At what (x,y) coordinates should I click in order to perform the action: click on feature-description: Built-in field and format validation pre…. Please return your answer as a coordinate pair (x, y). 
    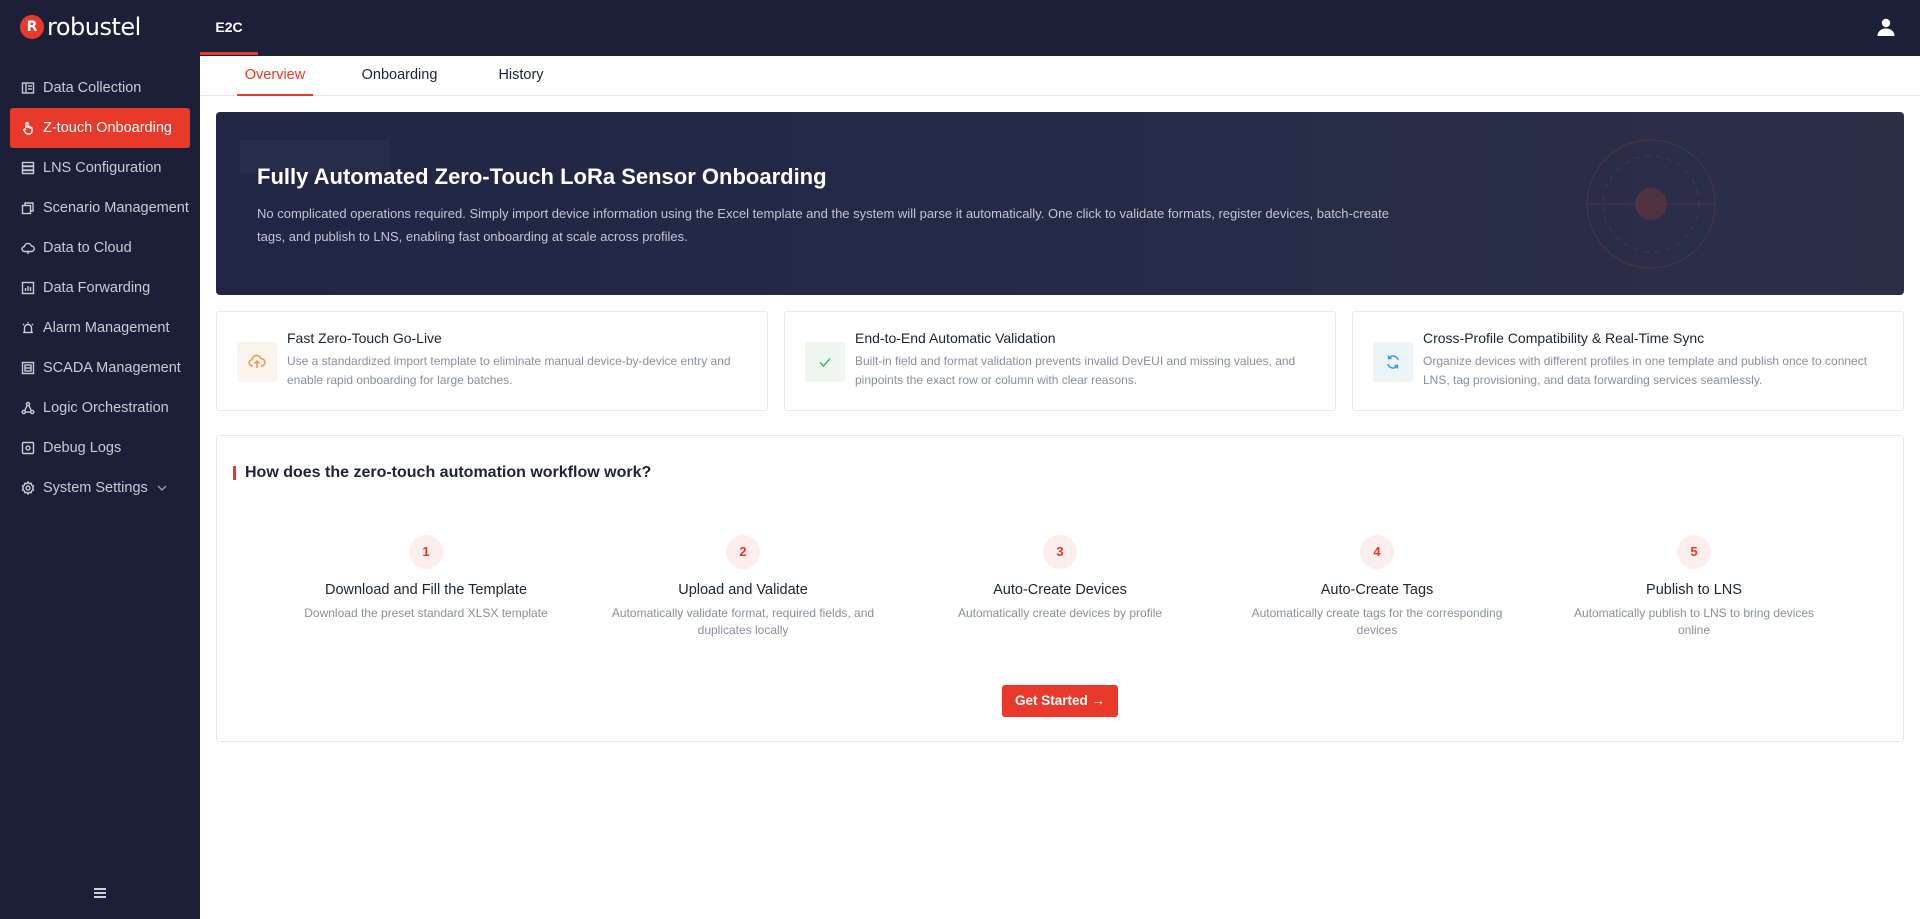
    Looking at the image, I should click on (1075, 370).